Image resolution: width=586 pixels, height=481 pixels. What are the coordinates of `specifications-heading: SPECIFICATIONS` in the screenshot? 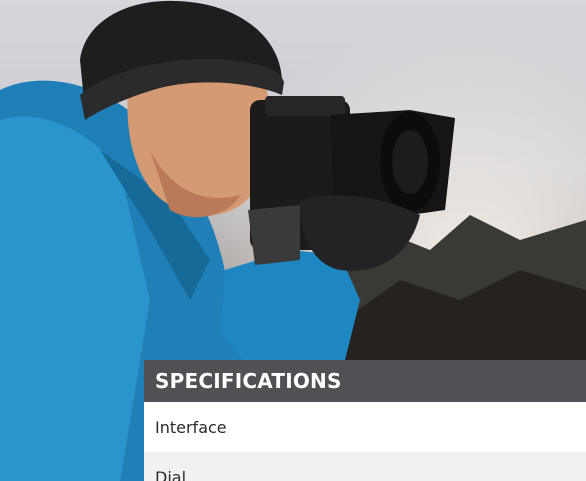 It's located at (365, 381).